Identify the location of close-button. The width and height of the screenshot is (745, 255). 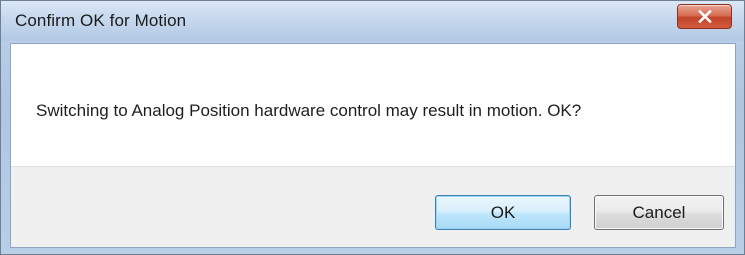
(704, 16).